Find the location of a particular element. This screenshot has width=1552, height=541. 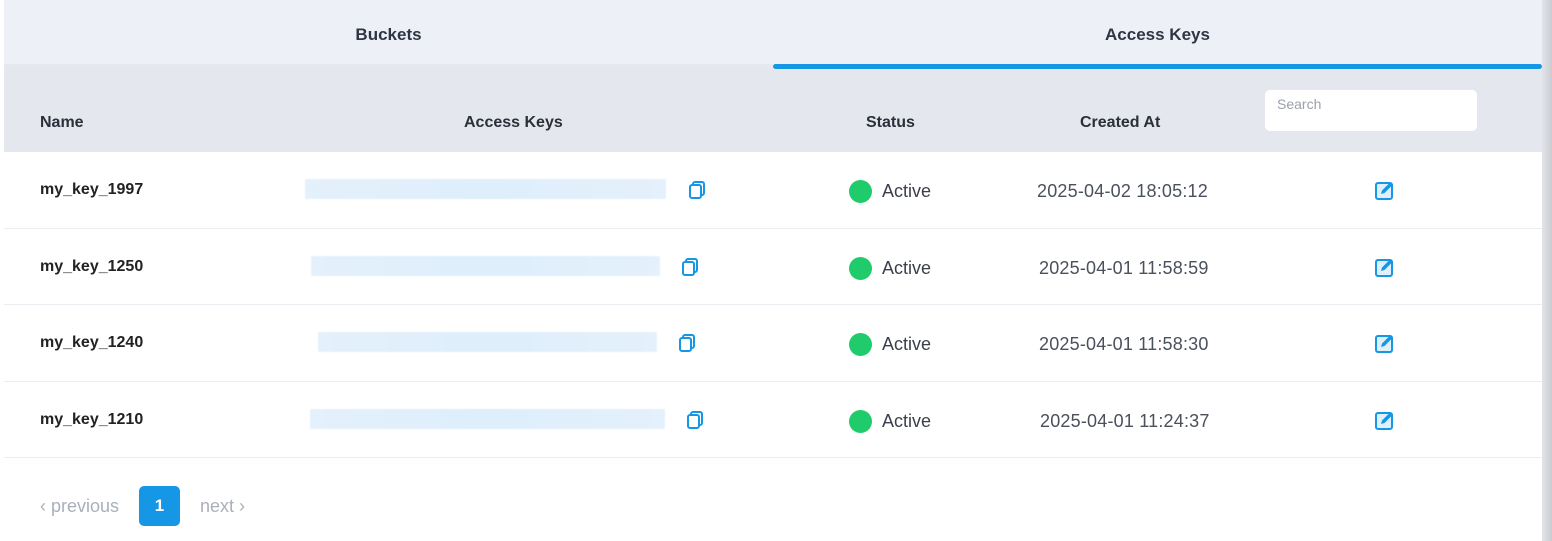

table-row: my_key_1250 Active 2025-04-01 11:58:59 is located at coordinates (773, 267).